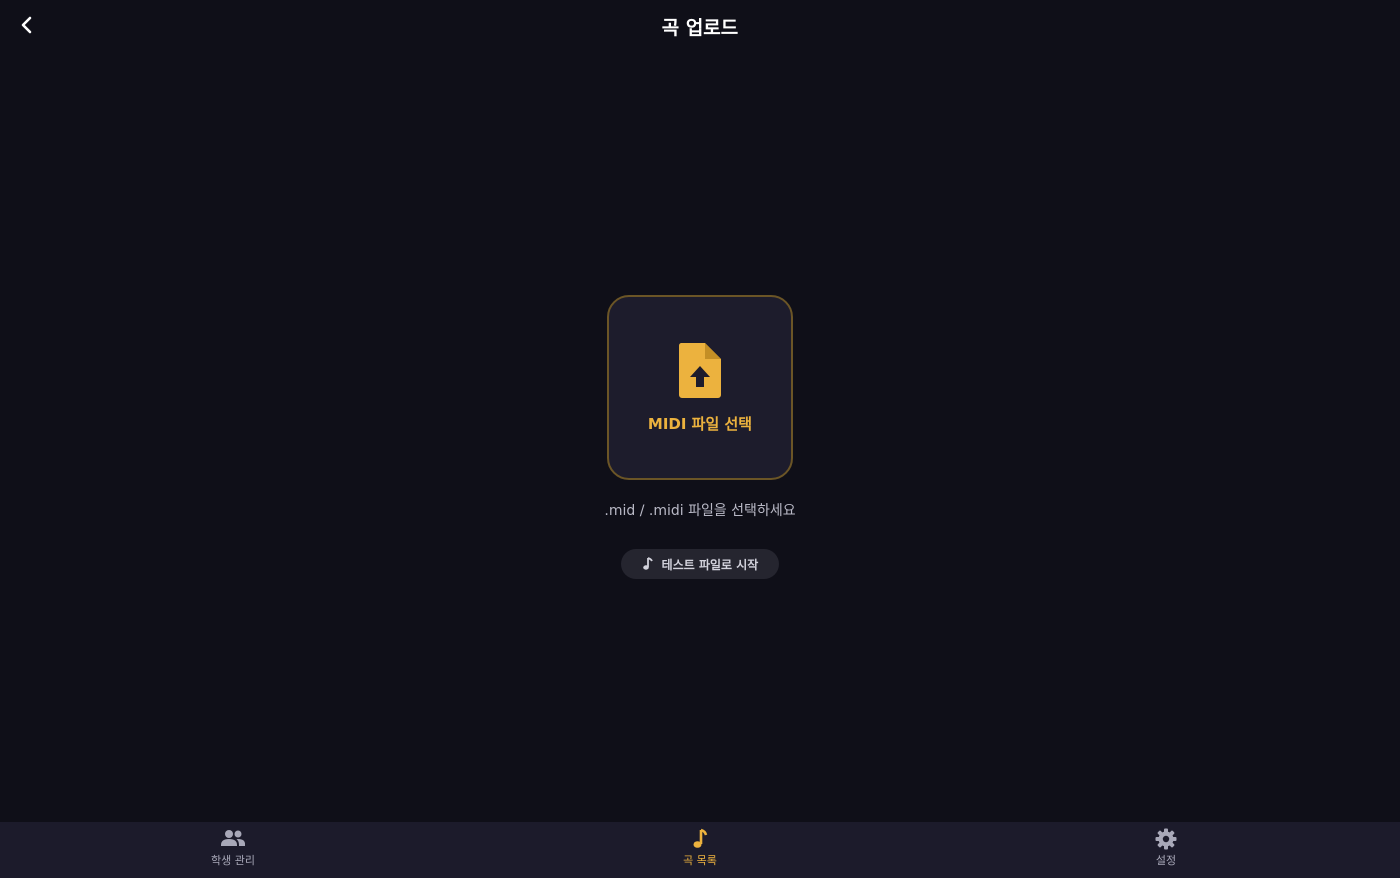 This screenshot has height=878, width=1400. What do you see at coordinates (710, 564) in the screenshot?
I see `test-file-label: 테스트 파일로 시작` at bounding box center [710, 564].